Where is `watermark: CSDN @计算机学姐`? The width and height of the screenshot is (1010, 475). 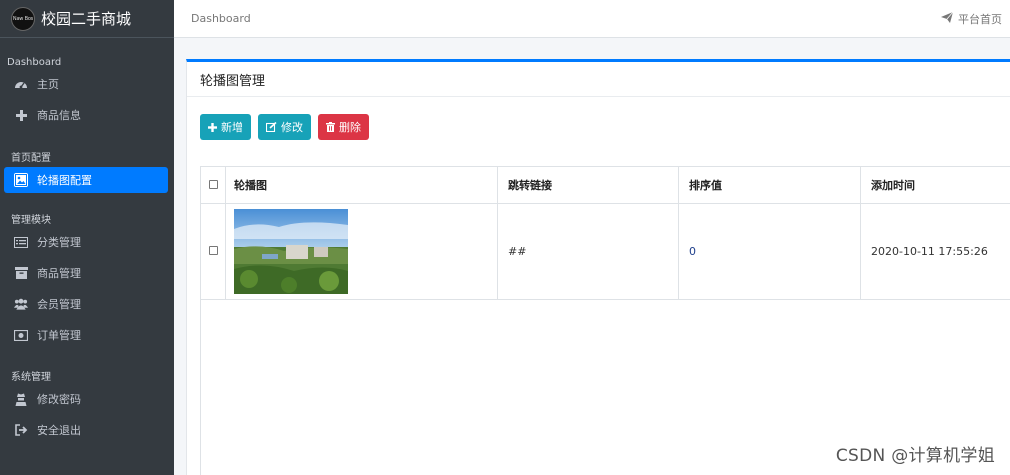 watermark: CSDN @计算机学姐 is located at coordinates (915, 456).